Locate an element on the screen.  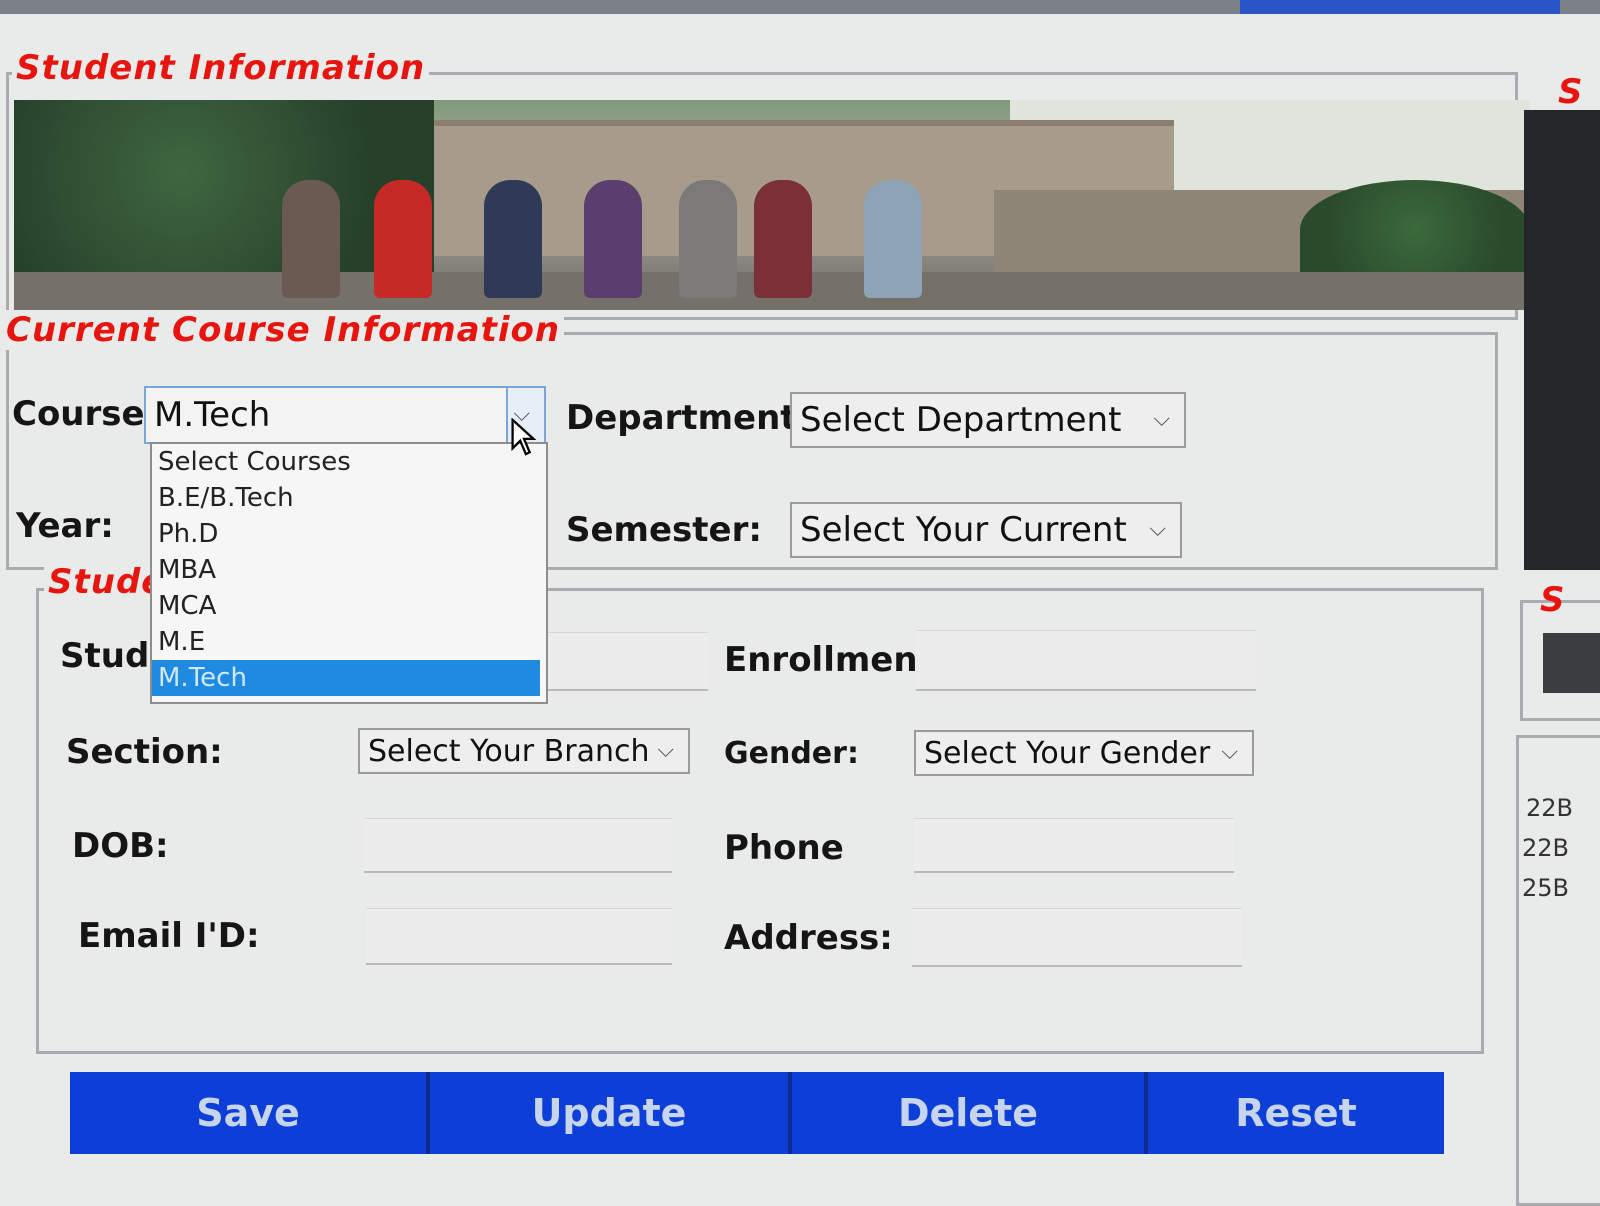
email-label: Email I'D: is located at coordinates (169, 936).